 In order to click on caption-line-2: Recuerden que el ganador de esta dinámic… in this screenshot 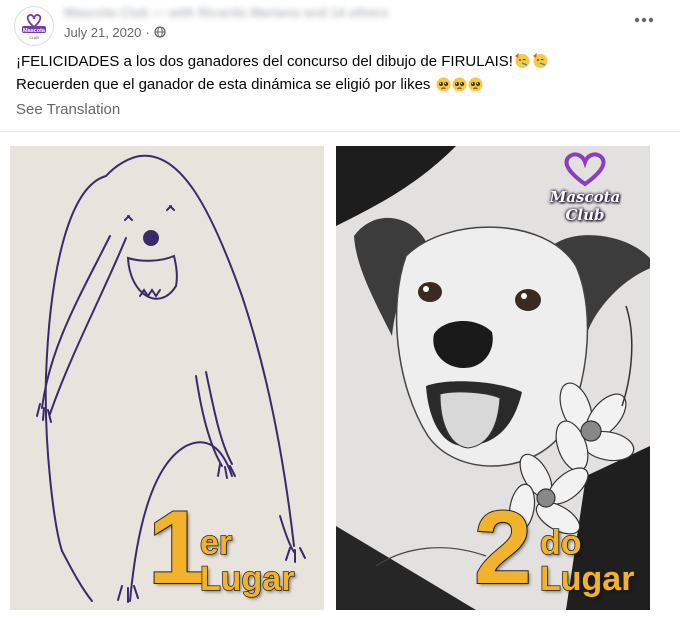, I will do `click(336, 86)`.